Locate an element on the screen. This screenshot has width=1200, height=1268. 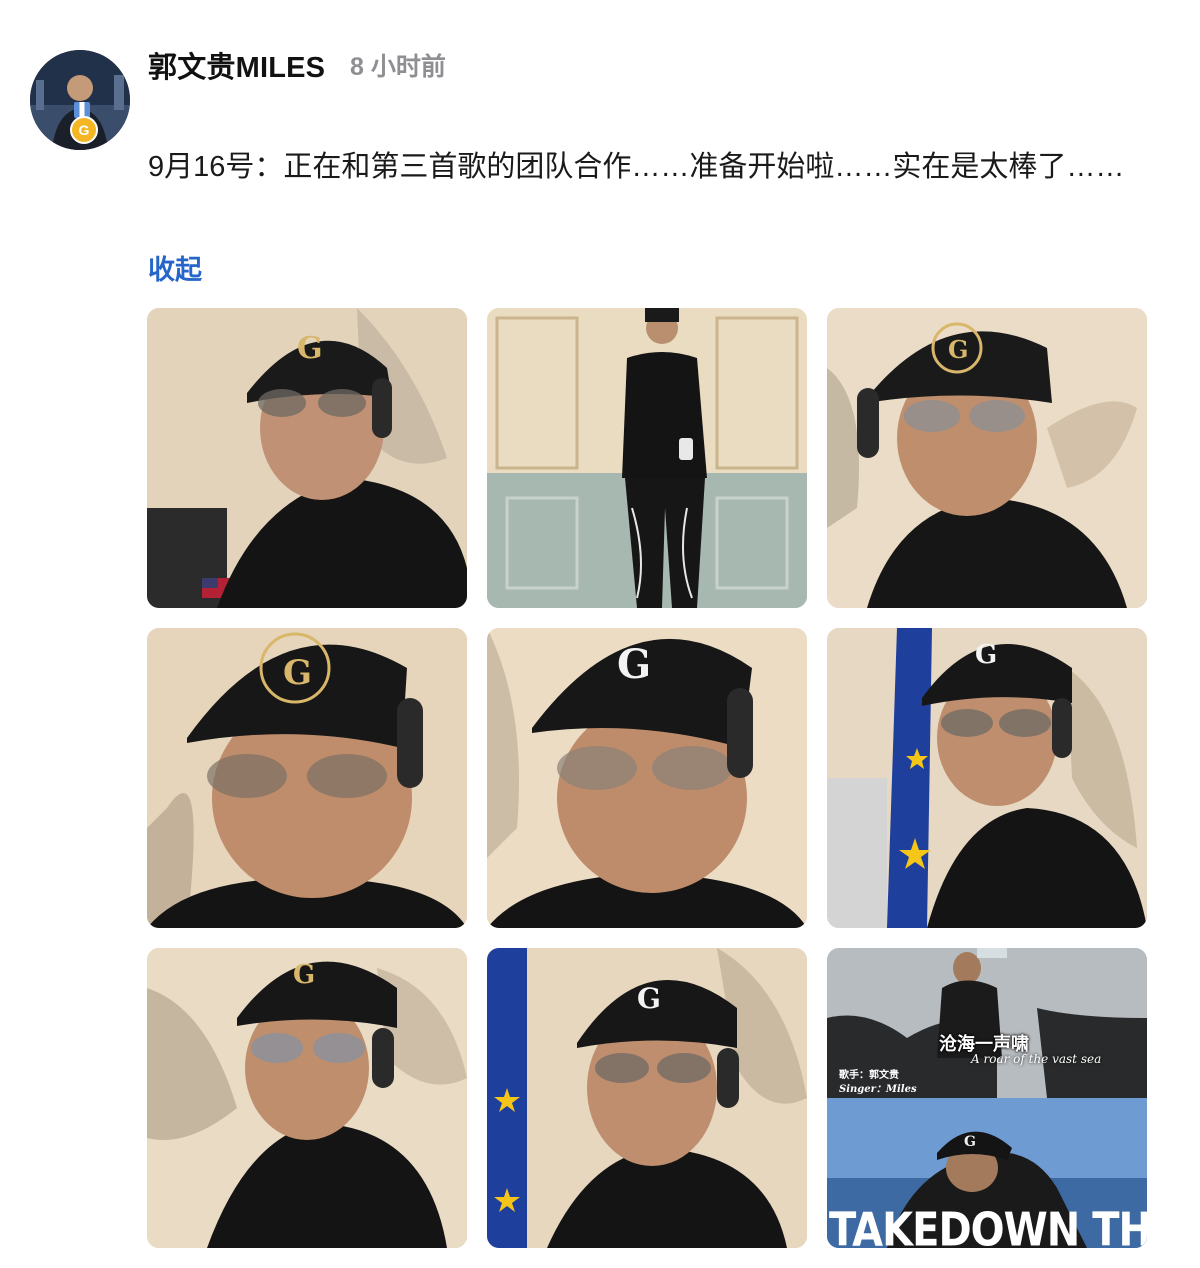
video-title-en: A roar of the vast sea is located at coordinates (1036, 1059).